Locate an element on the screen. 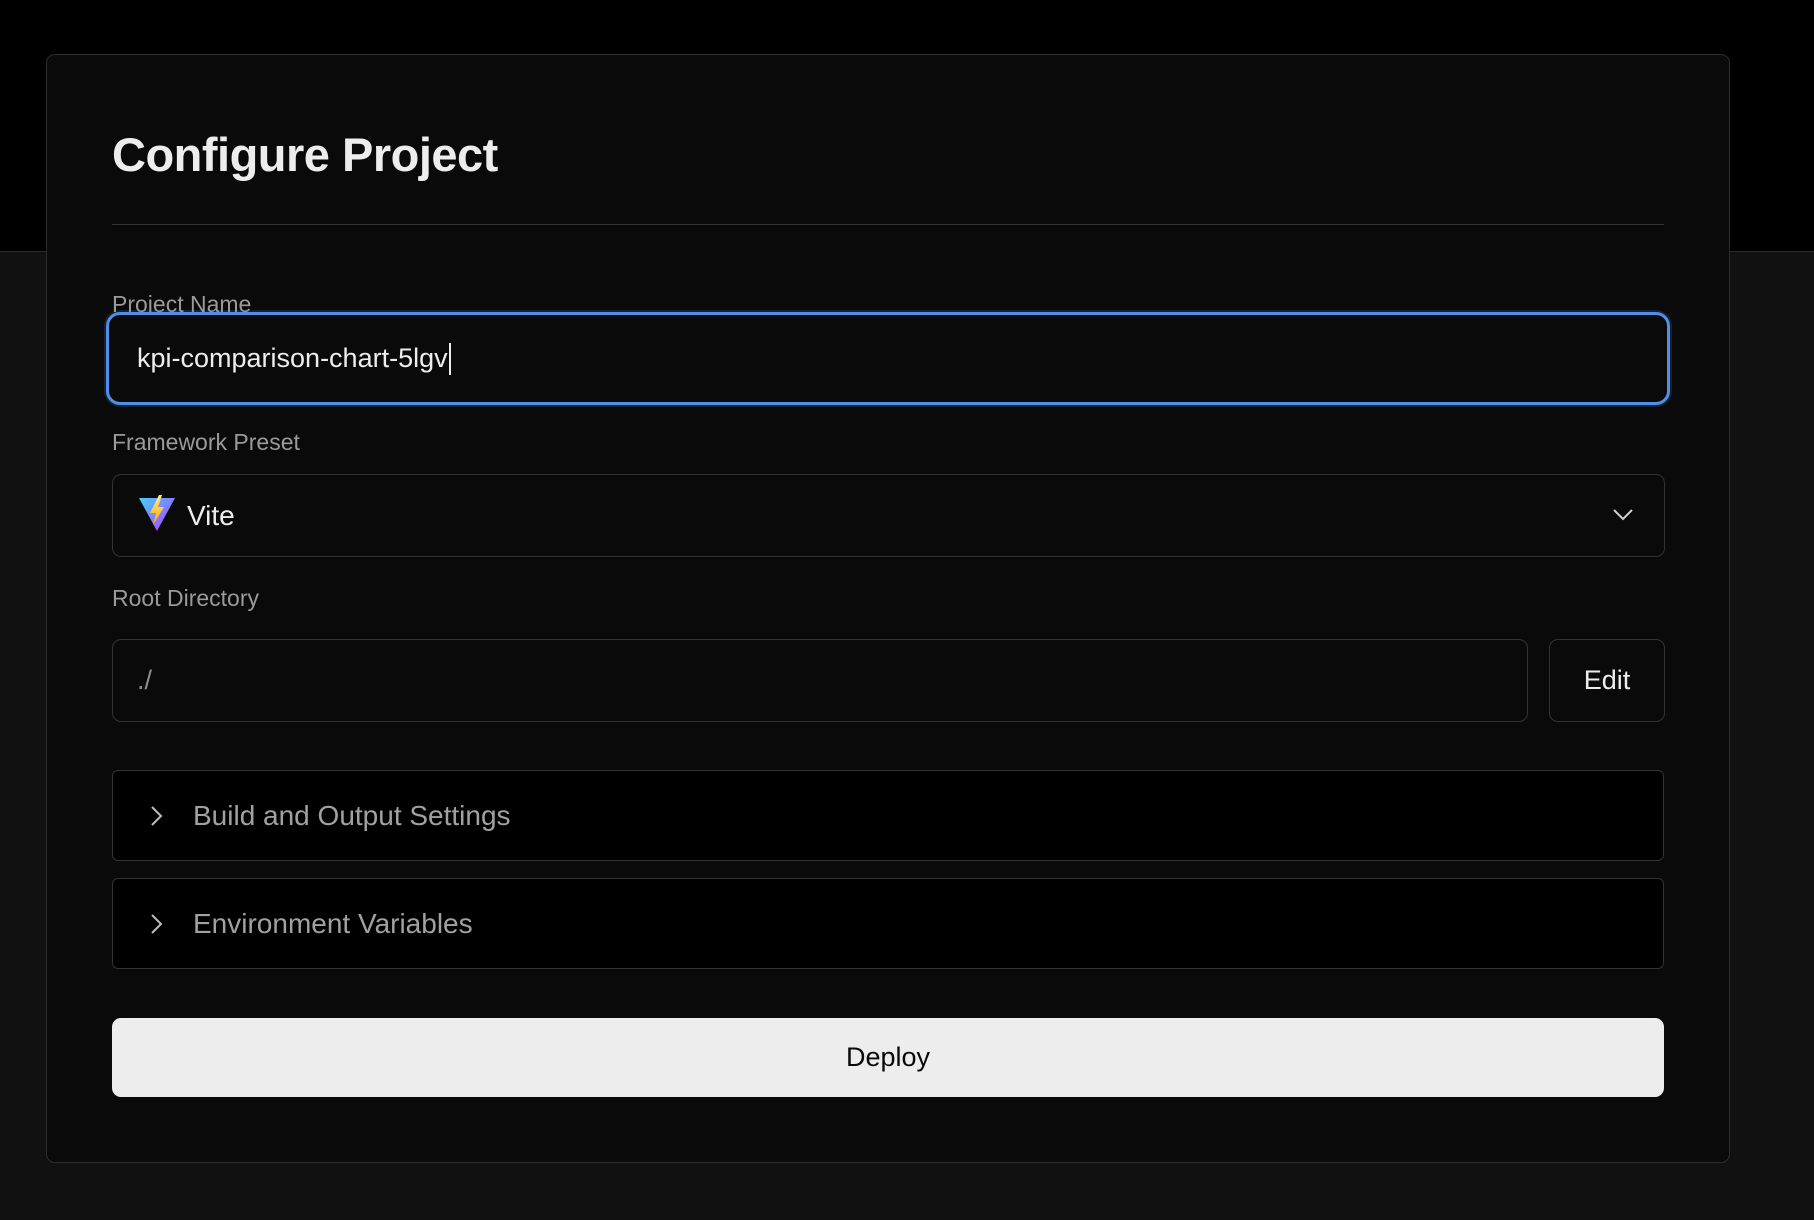 The image size is (1814, 1220). project-name-value: kpi-comparison-chart-5lgv is located at coordinates (292, 358).